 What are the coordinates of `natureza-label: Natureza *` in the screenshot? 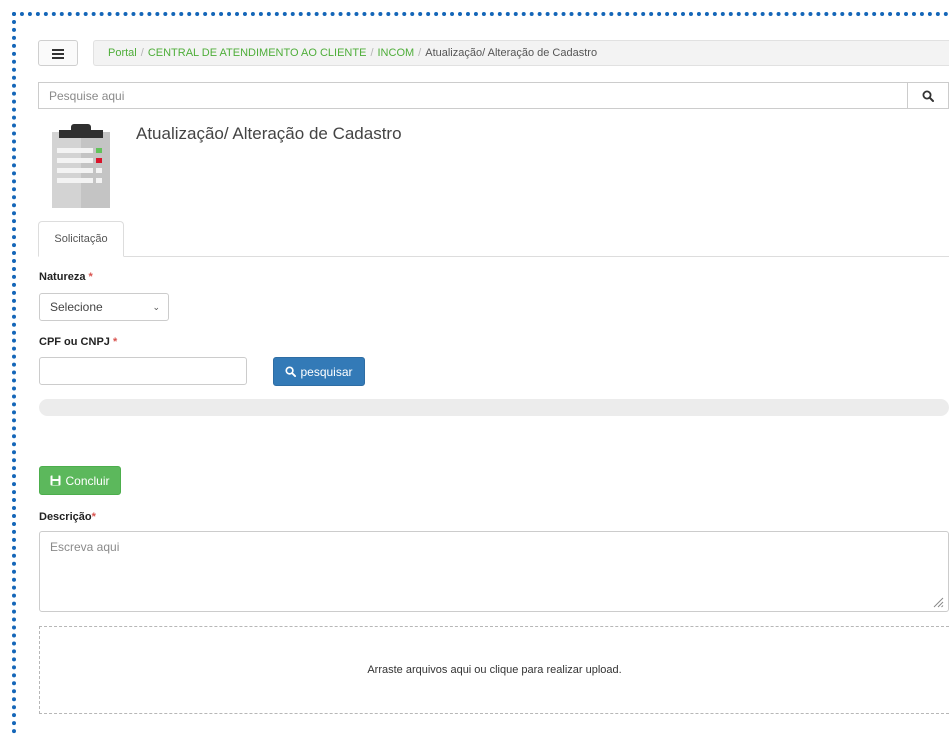 It's located at (66, 277).